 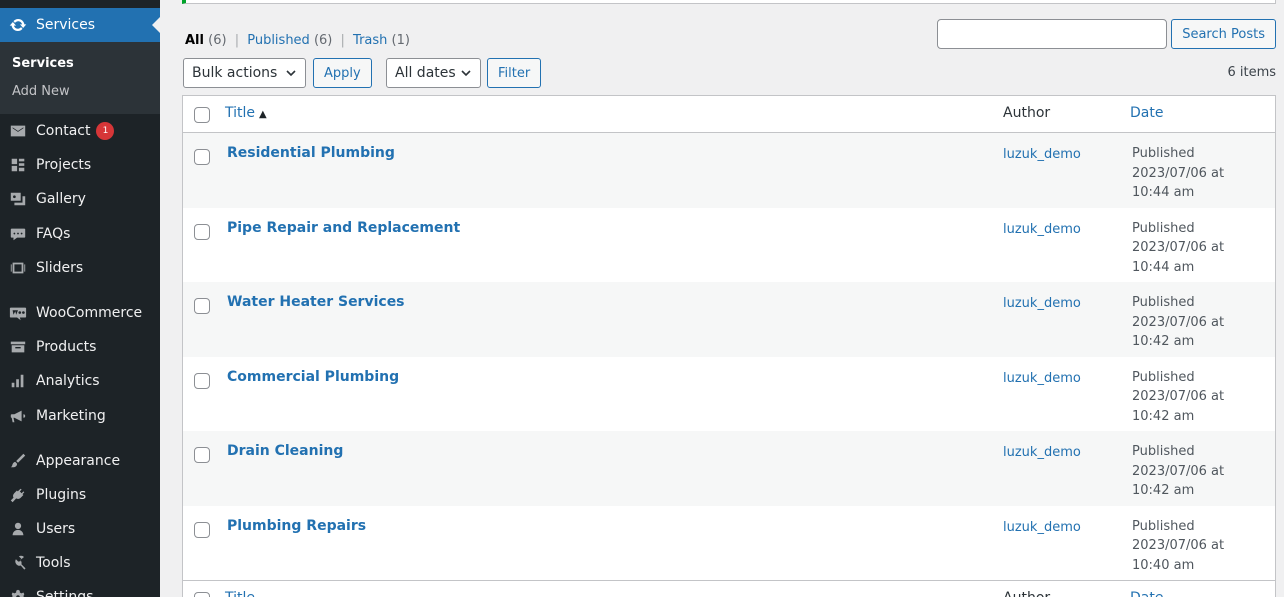 I want to click on post-title-link: Residential Plumbing, so click(x=311, y=153).